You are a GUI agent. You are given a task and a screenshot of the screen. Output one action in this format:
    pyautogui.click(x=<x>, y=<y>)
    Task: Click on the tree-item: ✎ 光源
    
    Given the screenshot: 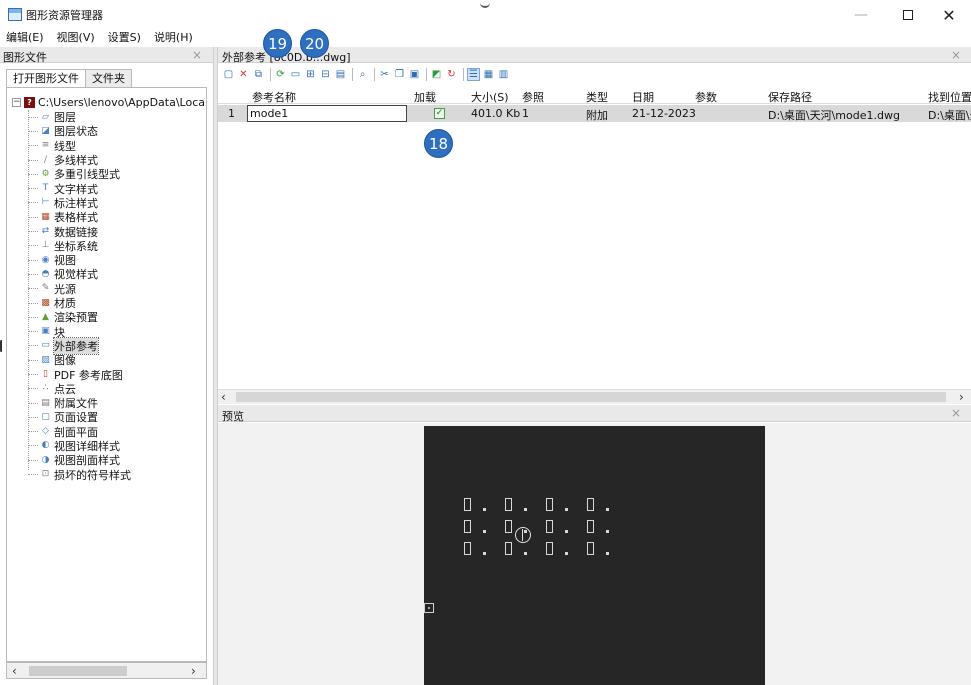 What is the action you would take?
    pyautogui.click(x=115, y=289)
    